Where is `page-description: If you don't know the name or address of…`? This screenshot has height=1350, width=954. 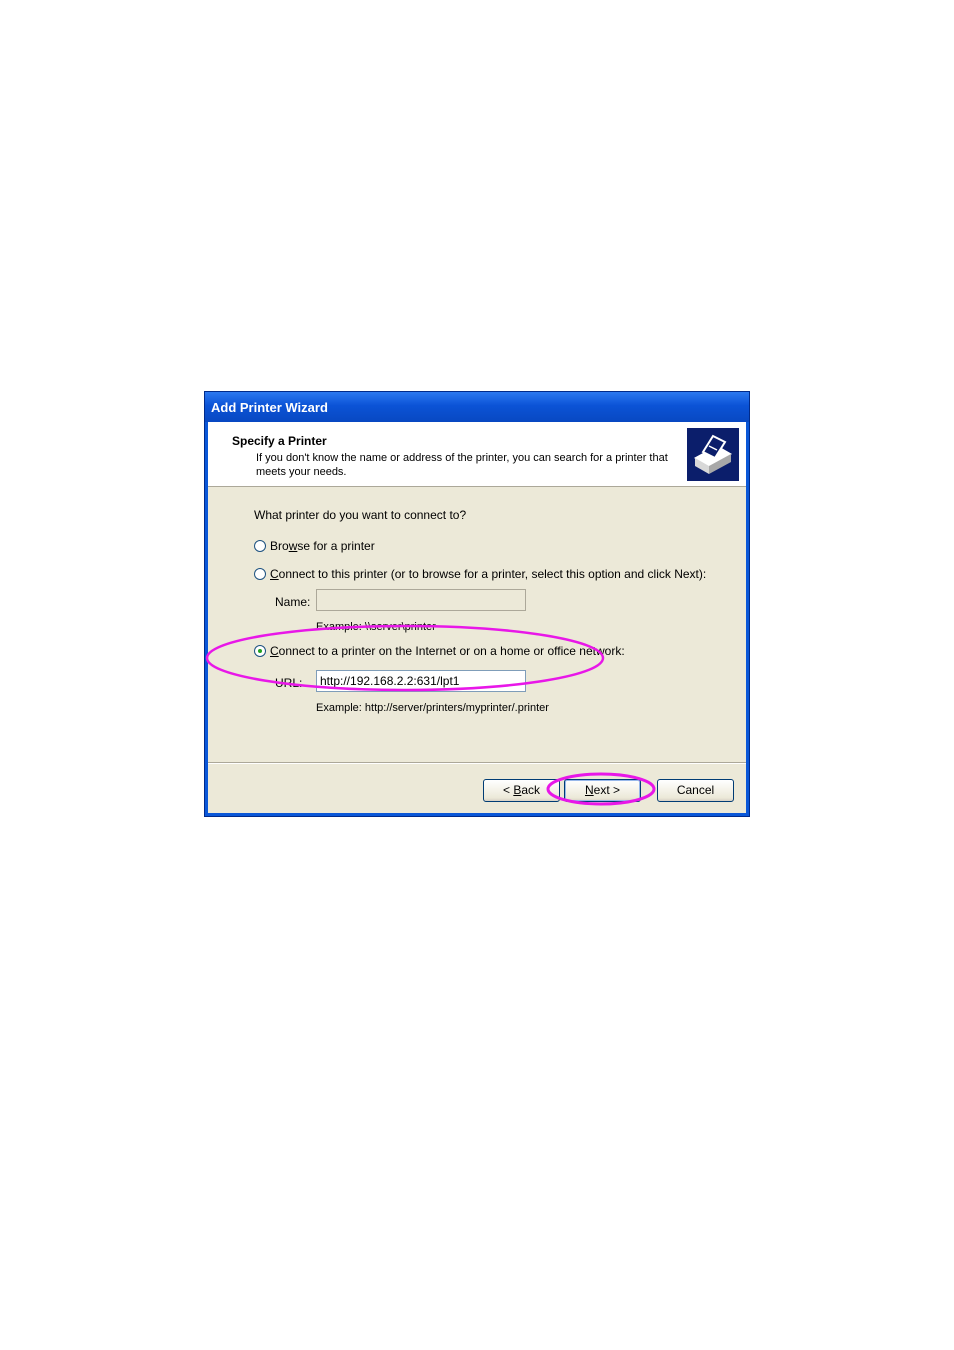
page-description: If you don't know the name or address of… is located at coordinates (462, 465).